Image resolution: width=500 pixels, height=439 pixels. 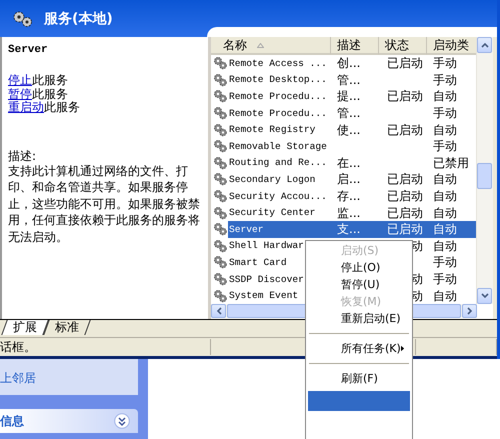 What do you see at coordinates (38, 94) in the screenshot?
I see `action-line: 暂停此服务` at bounding box center [38, 94].